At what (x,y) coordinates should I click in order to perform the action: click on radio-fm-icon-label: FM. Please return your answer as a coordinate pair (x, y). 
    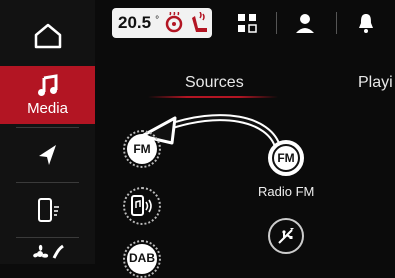
    Looking at the image, I should click on (286, 158).